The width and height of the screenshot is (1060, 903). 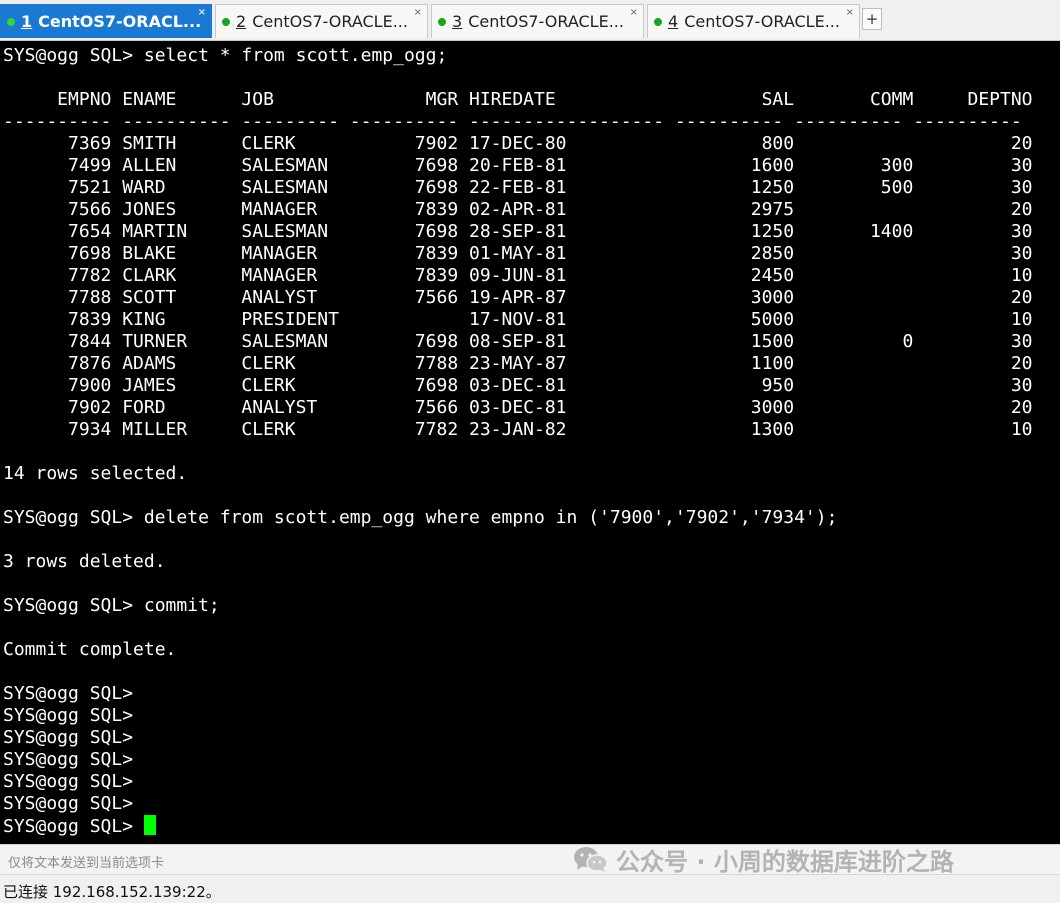 I want to click on terminal-prompt: SYS@ogg SQL>, so click(x=73, y=826).